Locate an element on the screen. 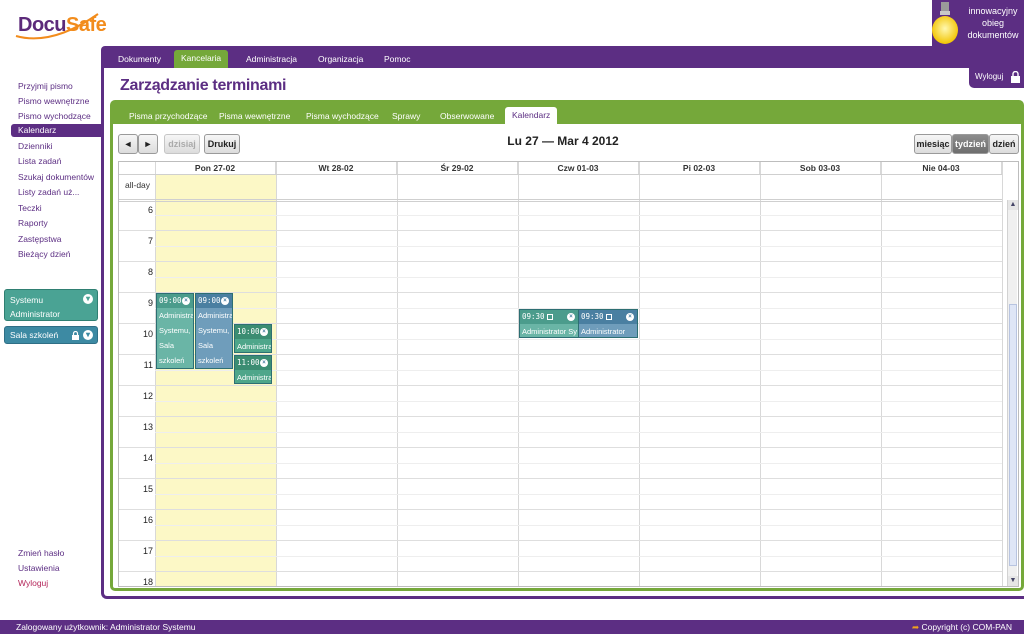 The width and height of the screenshot is (1024, 634). day-header: Pi 02-03 is located at coordinates (699, 168).